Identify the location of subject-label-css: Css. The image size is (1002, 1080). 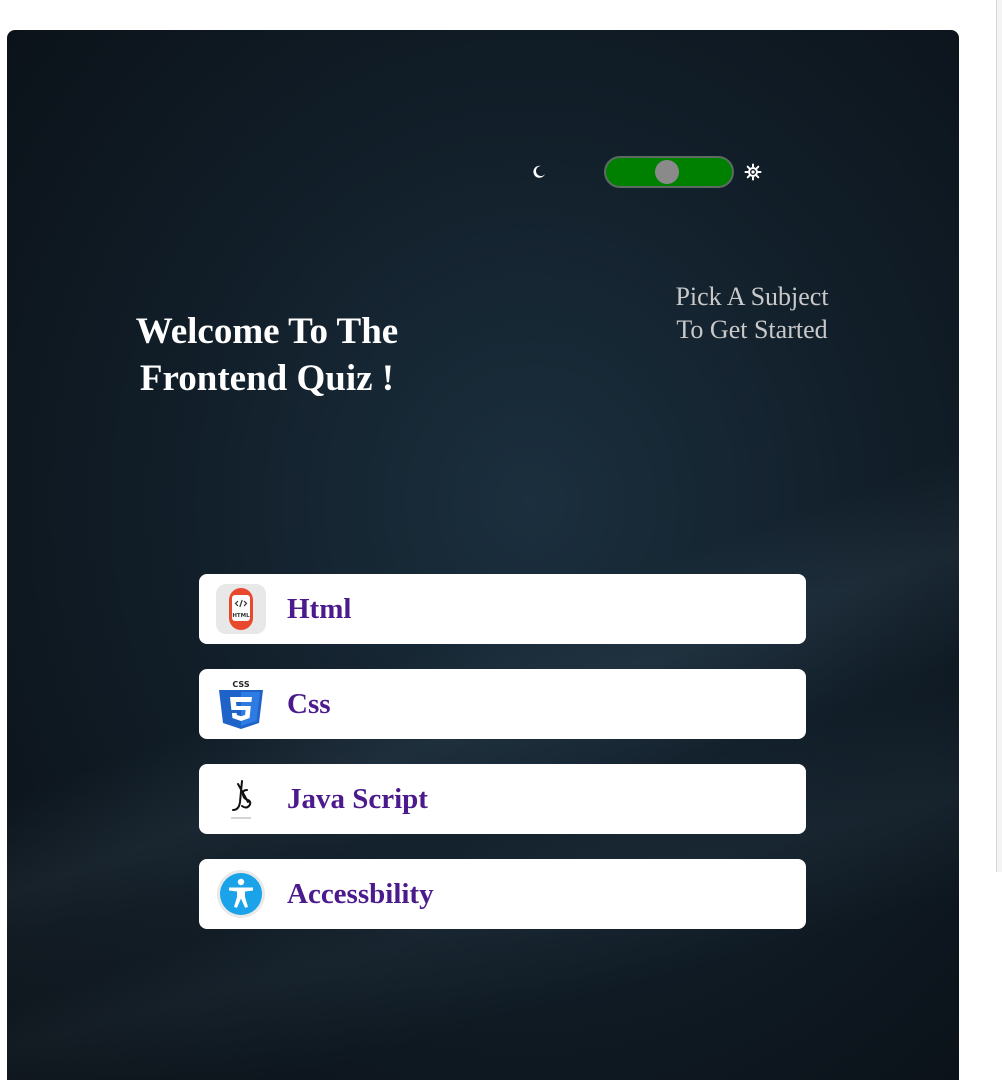
(309, 704).